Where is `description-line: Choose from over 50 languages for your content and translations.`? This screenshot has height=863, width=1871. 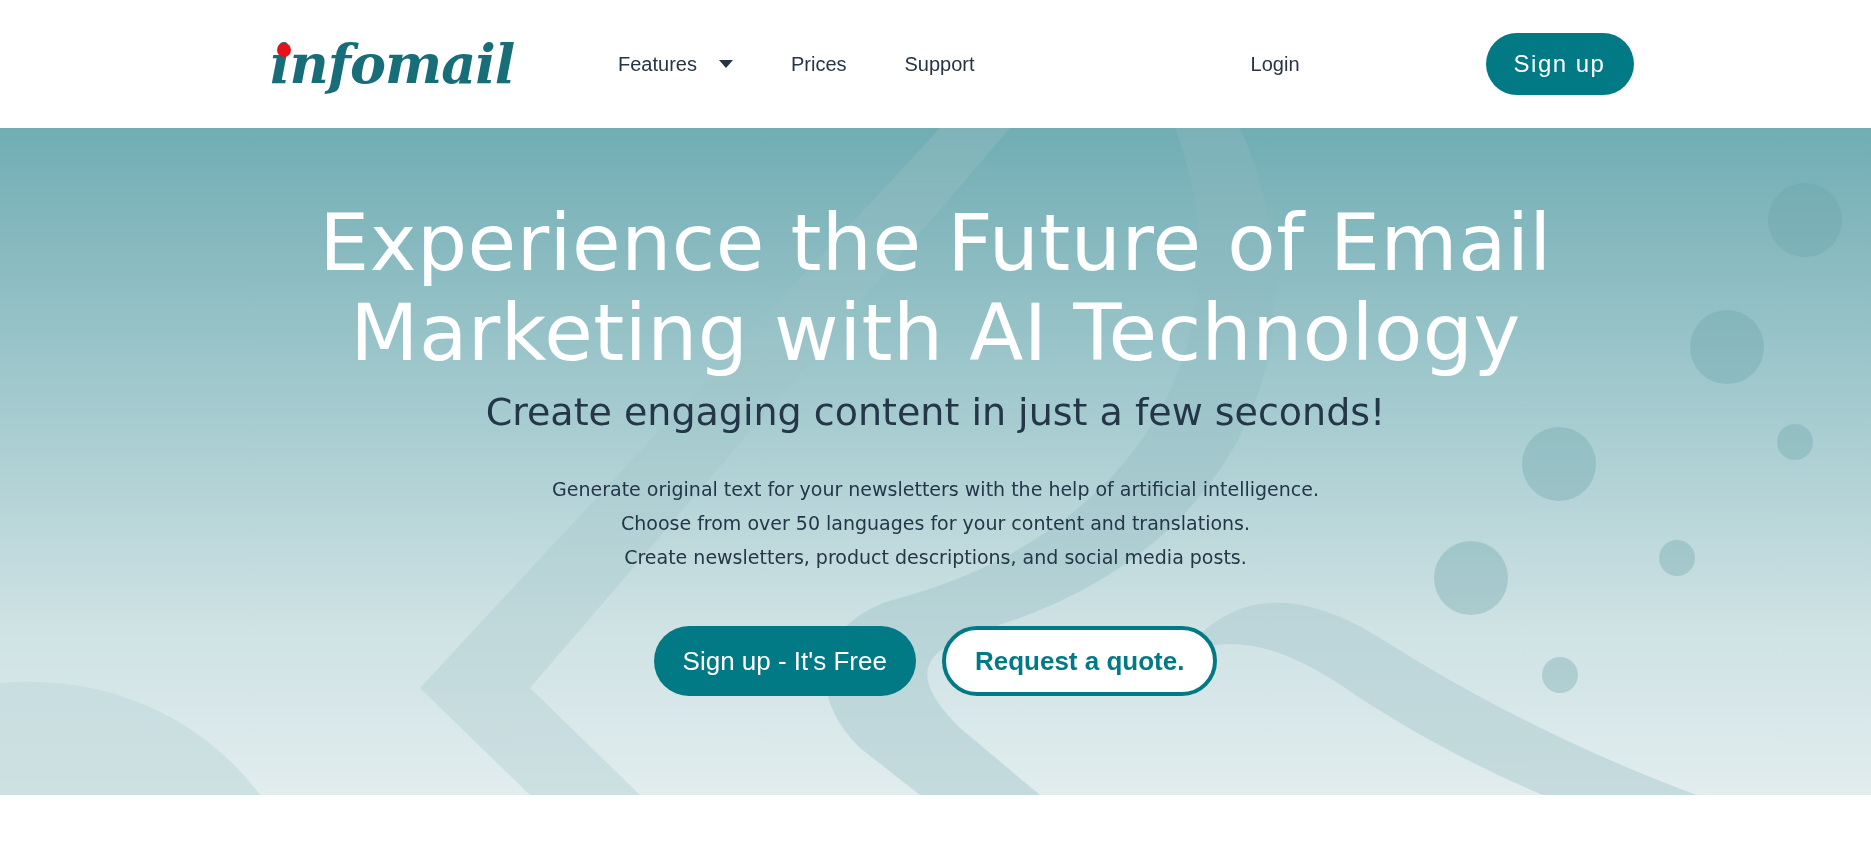
description-line: Choose from over 50 languages for your content and translations. is located at coordinates (935, 523).